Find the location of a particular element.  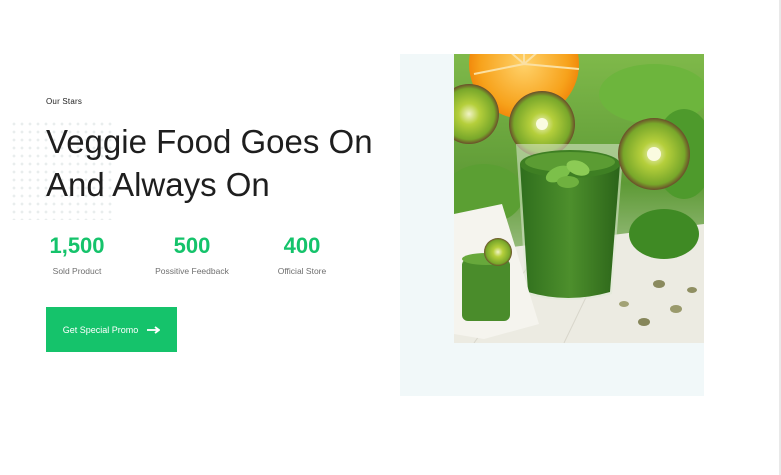

get-special-promo-button: Get Special Promo is located at coordinates (111, 329).